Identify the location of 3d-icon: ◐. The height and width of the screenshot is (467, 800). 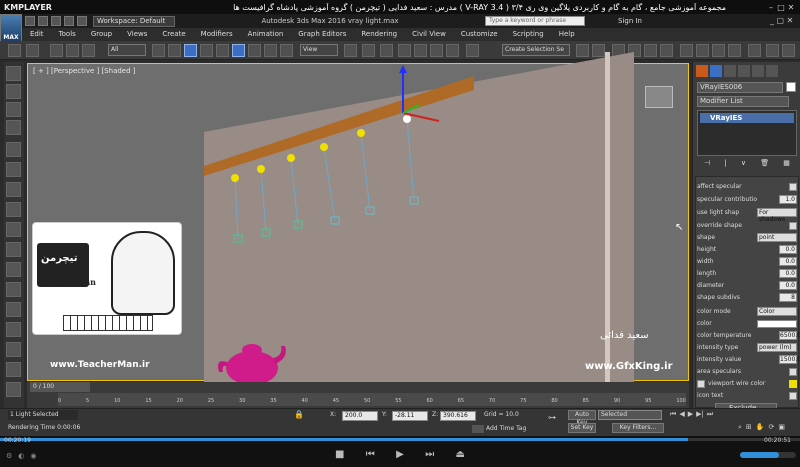
(21, 456).